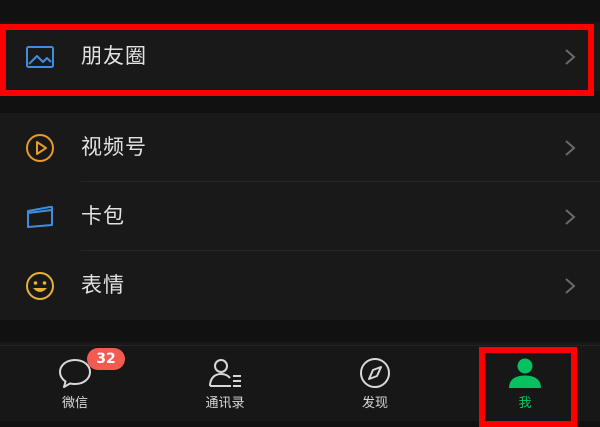  I want to click on moments-icon, so click(40, 57).